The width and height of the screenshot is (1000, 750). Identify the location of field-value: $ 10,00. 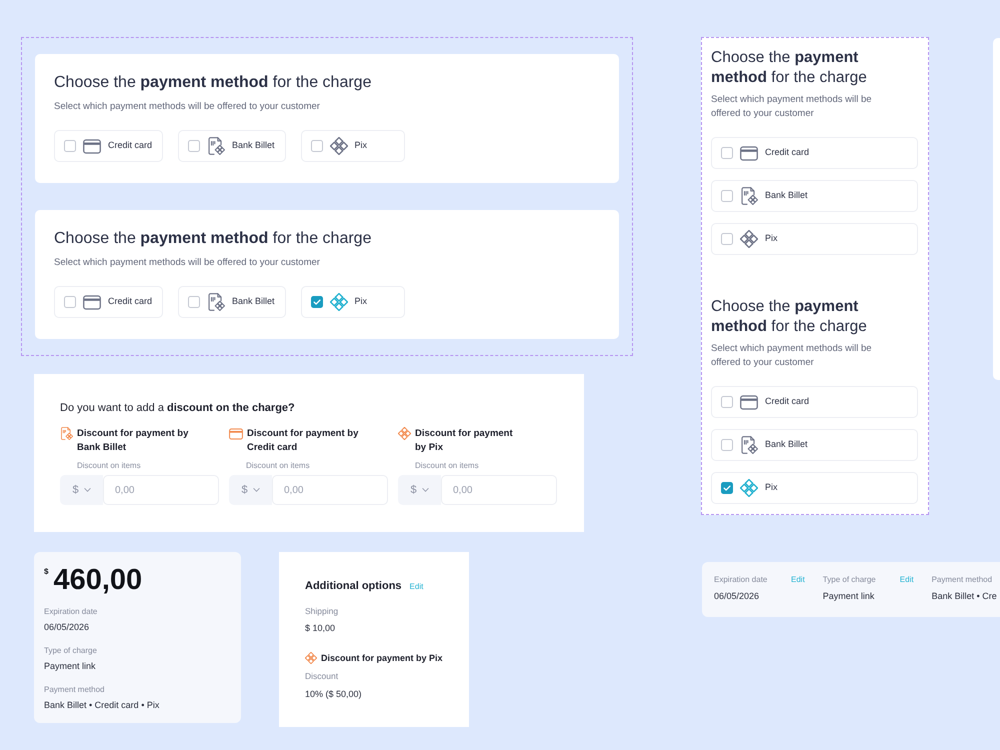
(320, 628).